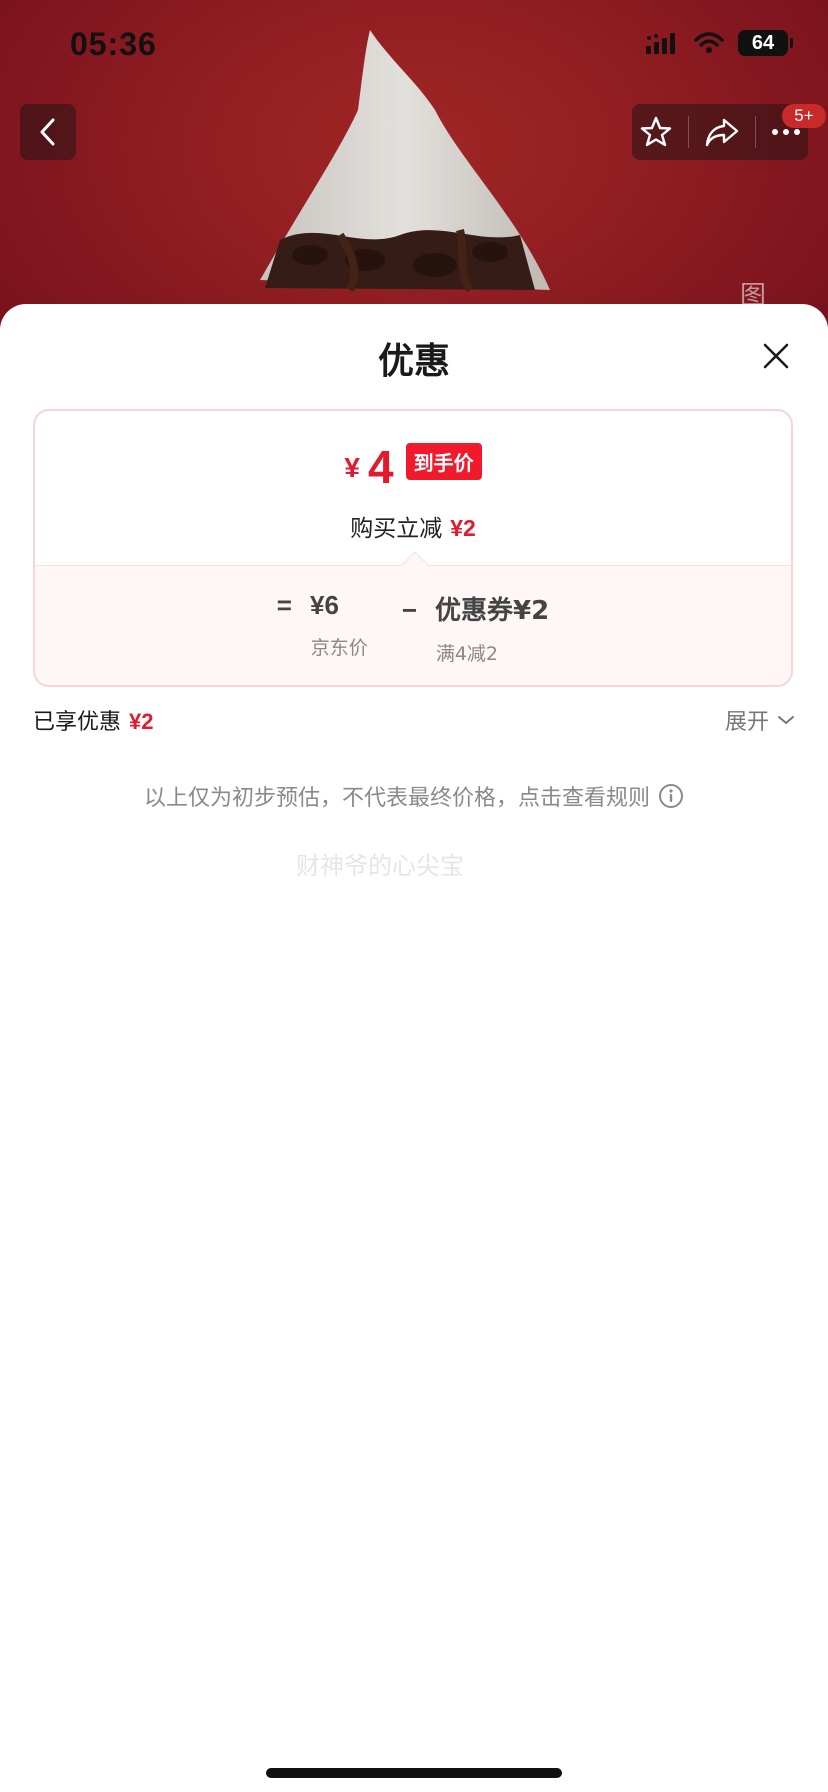 This screenshot has width=828, height=1792. I want to click on reduce-amount: ¥2, so click(463, 528).